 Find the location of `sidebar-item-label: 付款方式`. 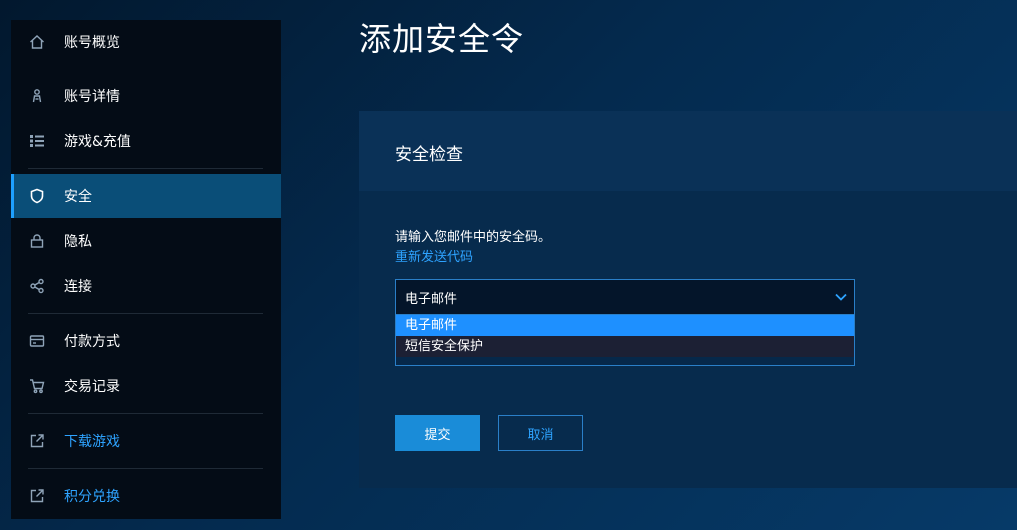

sidebar-item-label: 付款方式 is located at coordinates (92, 342).